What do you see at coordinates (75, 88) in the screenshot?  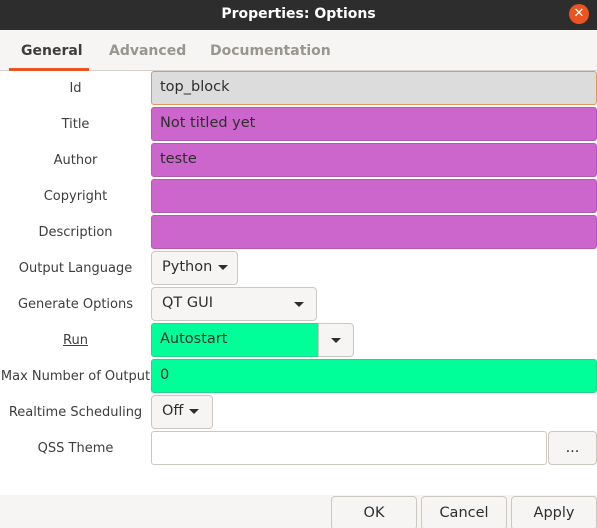 I see `id-label: Id` at bounding box center [75, 88].